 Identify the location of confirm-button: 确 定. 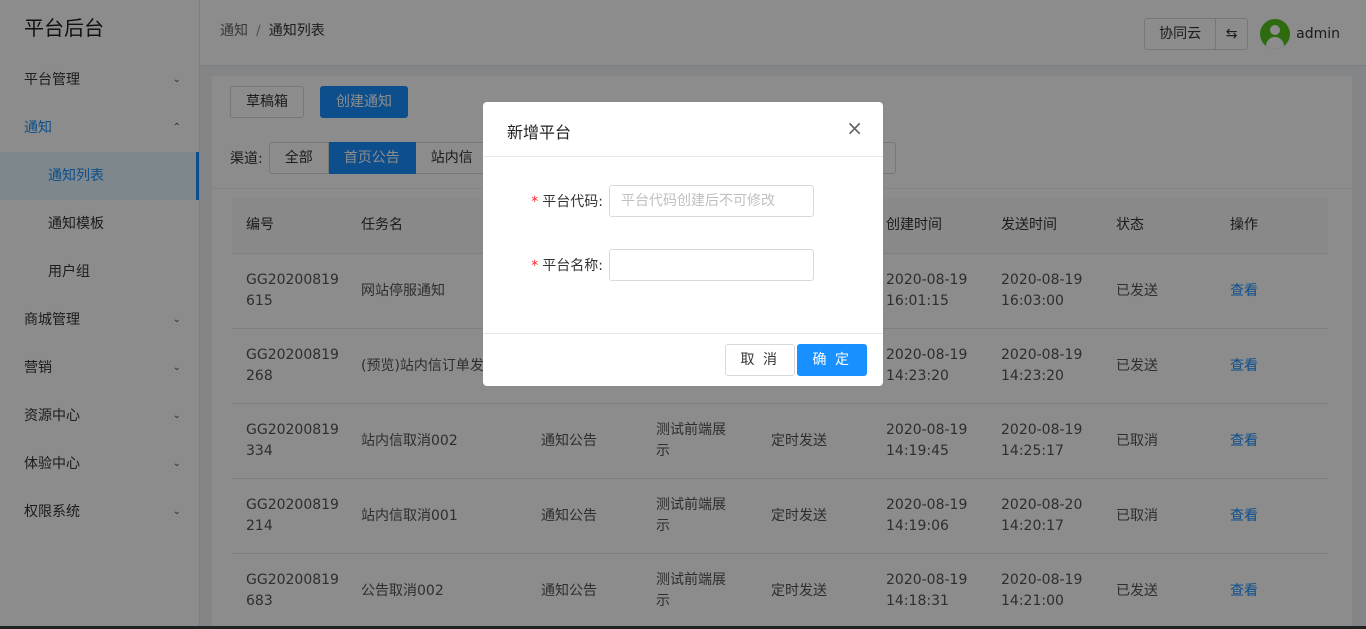
(831, 360).